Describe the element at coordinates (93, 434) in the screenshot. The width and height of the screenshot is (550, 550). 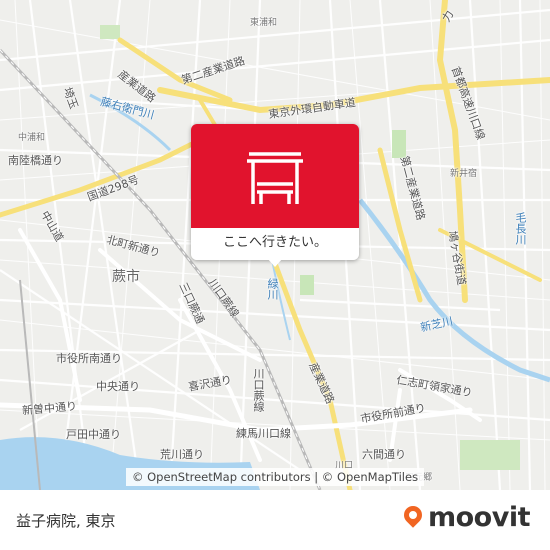
I see `label-toda-naka: 戸田中通り` at that location.